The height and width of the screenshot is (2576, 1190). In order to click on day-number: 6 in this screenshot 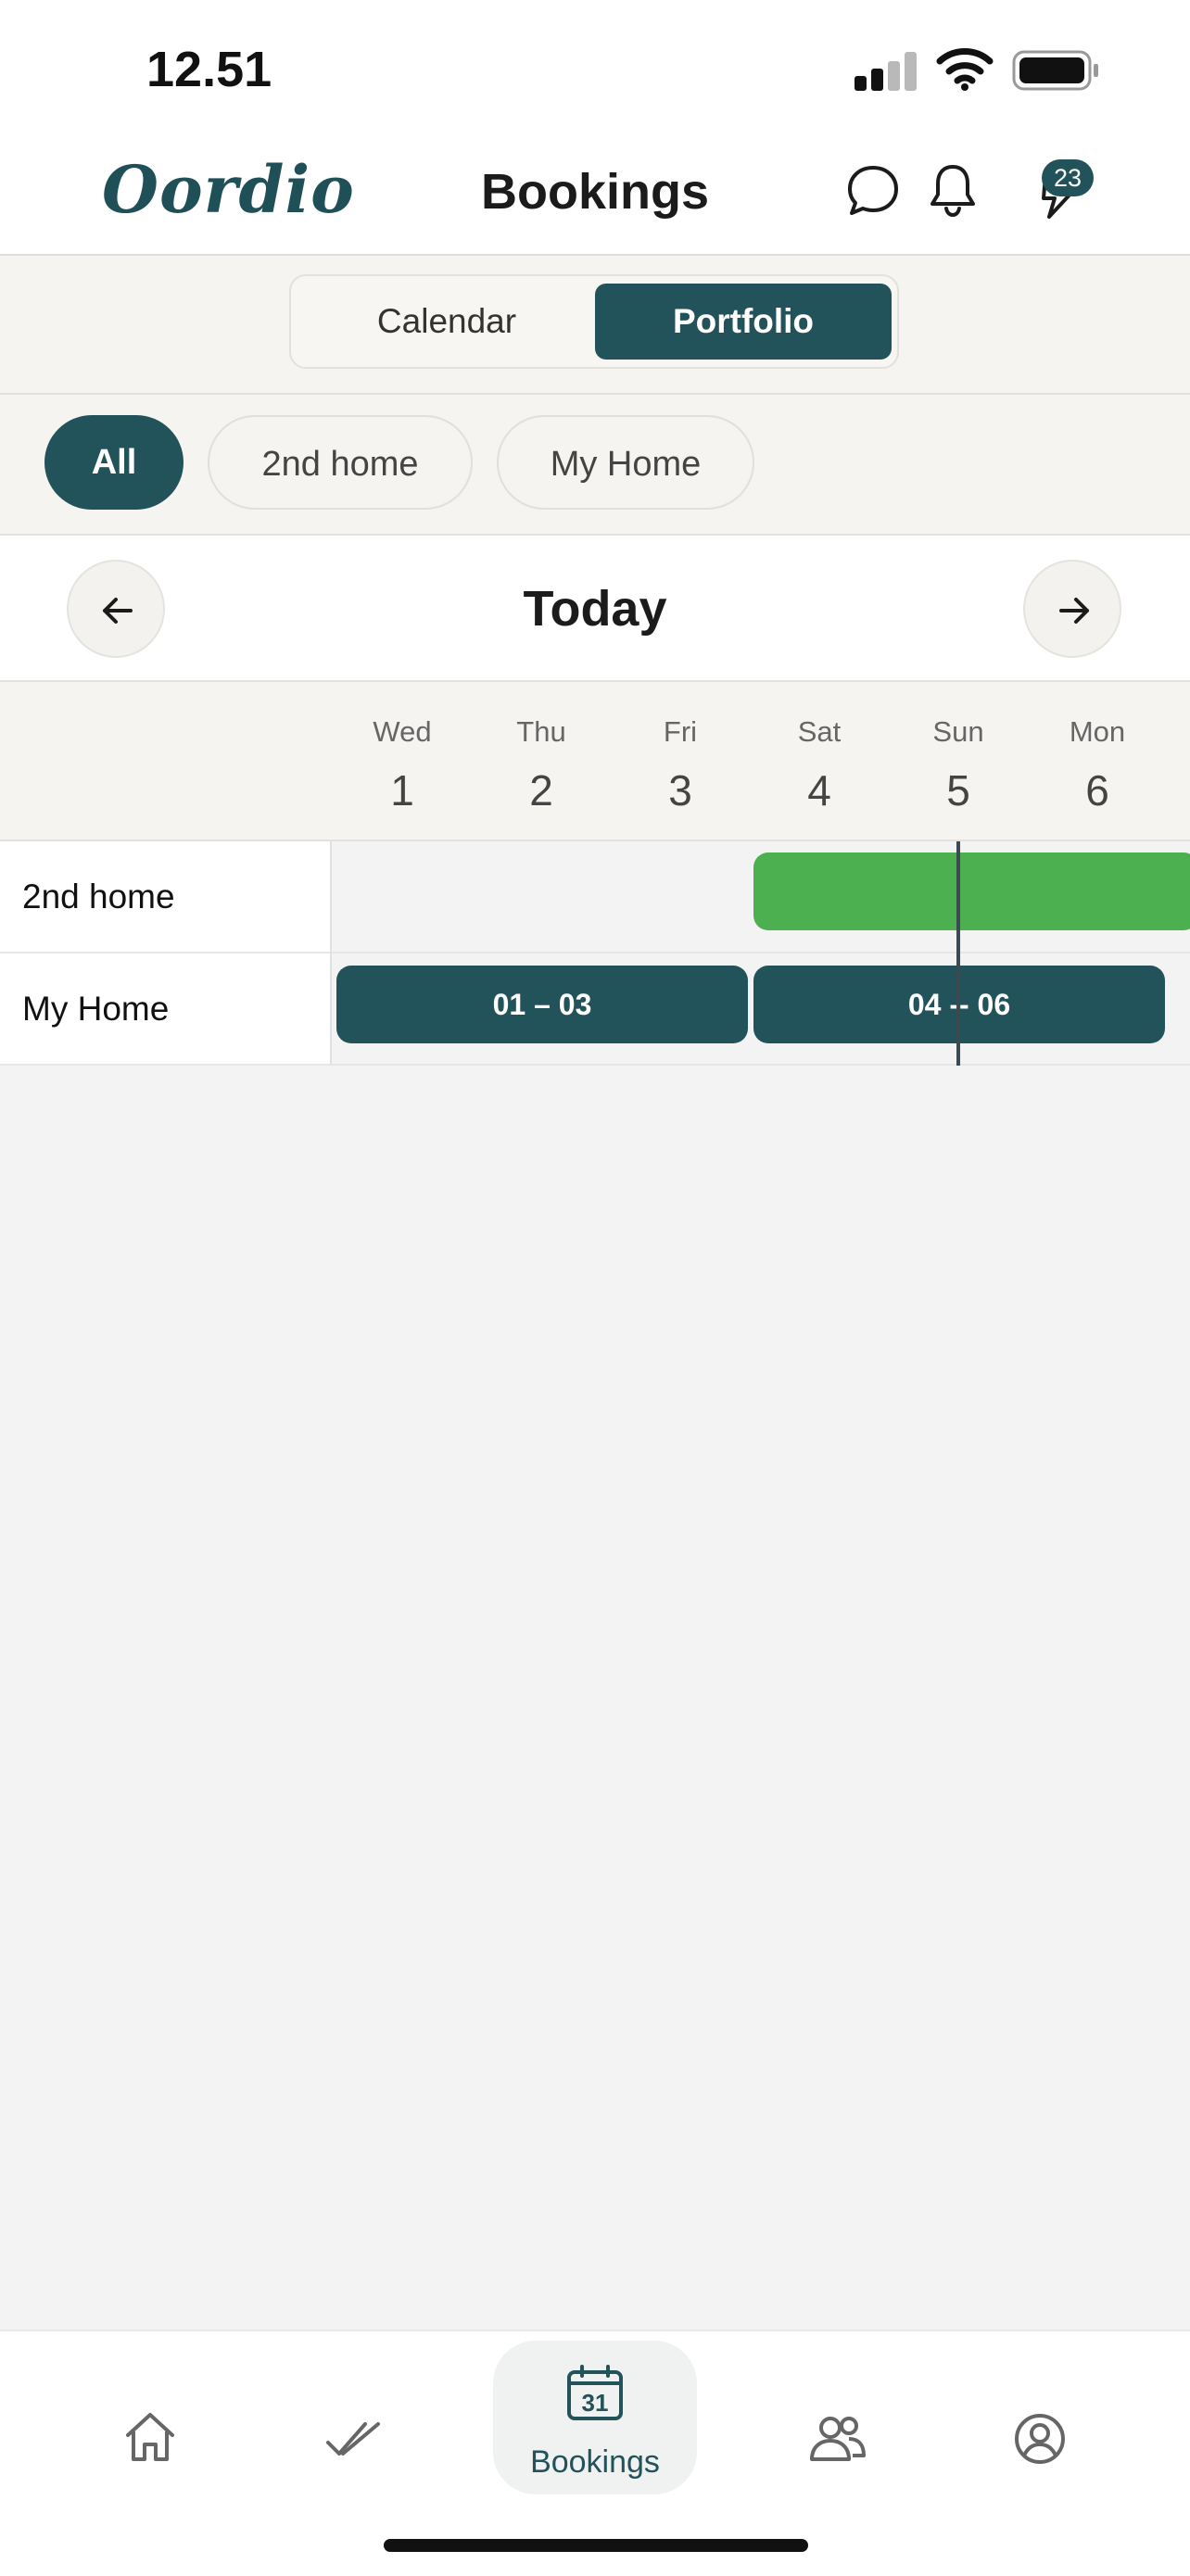, I will do `click(1097, 790)`.